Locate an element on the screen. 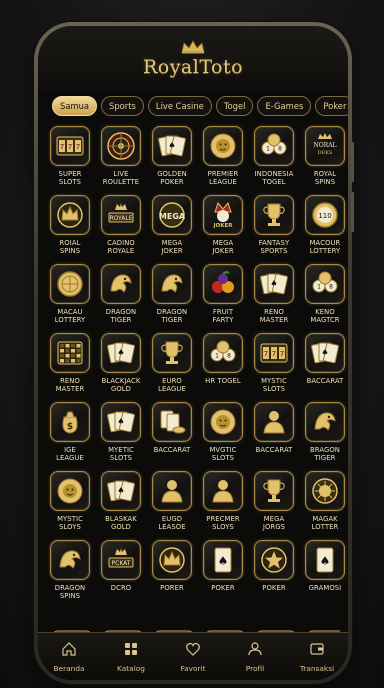  game-card: RENO MASTER is located at coordinates (70, 366).